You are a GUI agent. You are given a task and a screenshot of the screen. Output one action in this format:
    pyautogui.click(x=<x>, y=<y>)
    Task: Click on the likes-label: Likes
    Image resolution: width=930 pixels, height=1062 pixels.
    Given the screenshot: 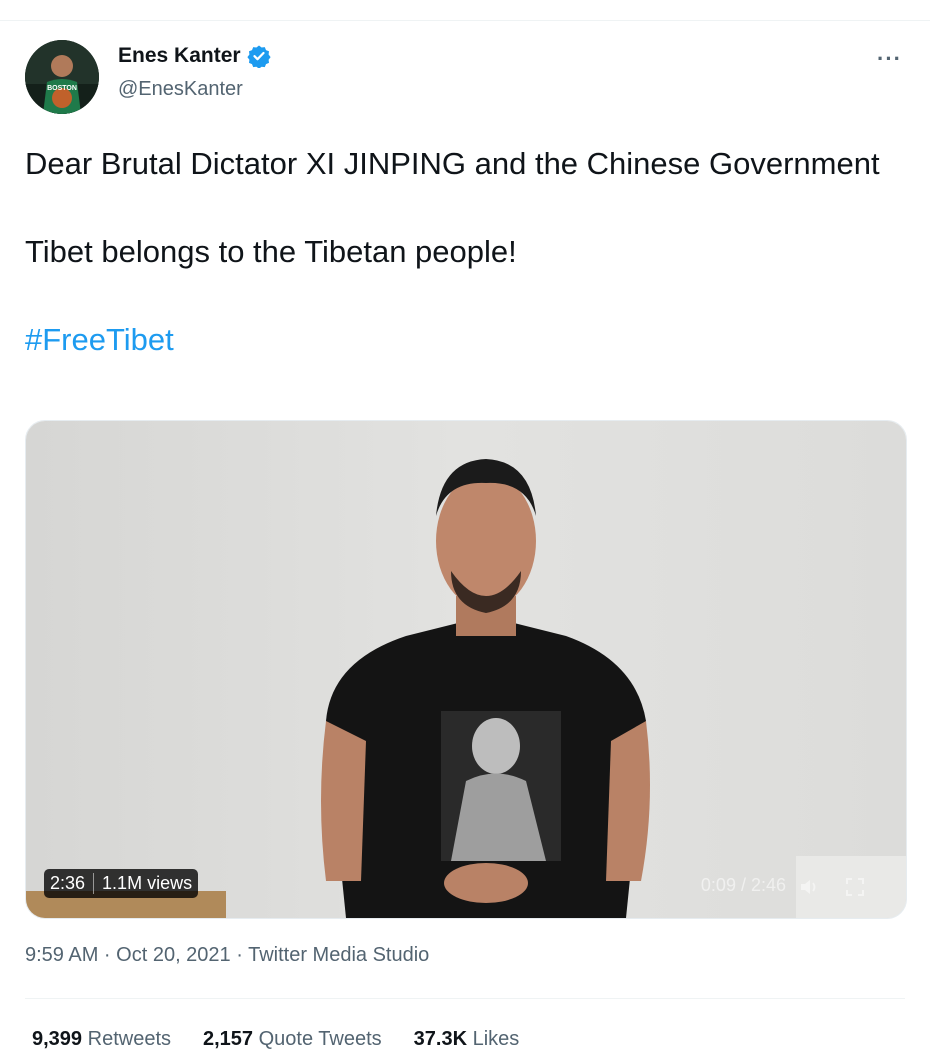 What is the action you would take?
    pyautogui.click(x=496, y=1039)
    